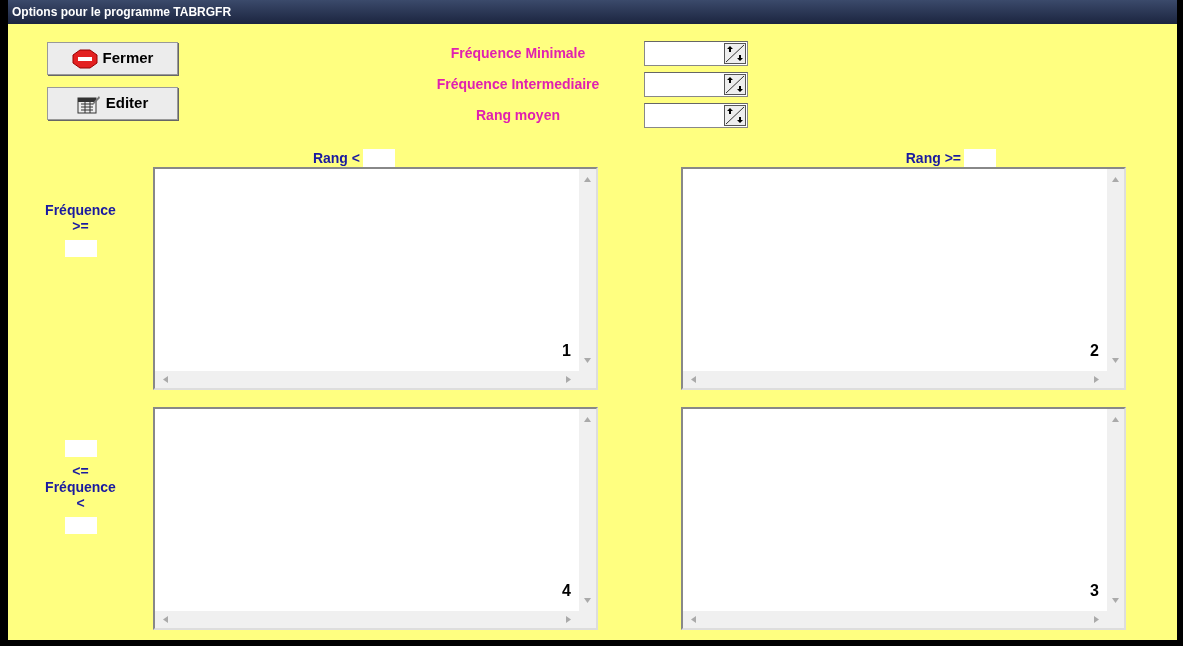  What do you see at coordinates (375, 518) in the screenshot?
I see `list-box: 4` at bounding box center [375, 518].